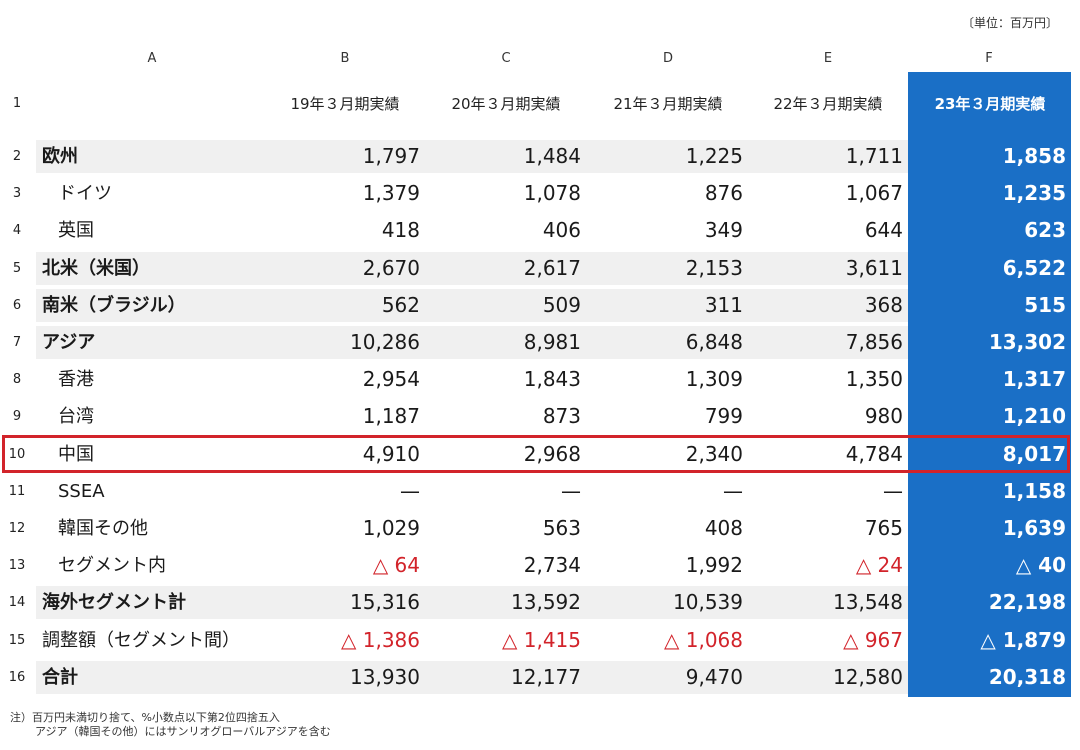  Describe the element at coordinates (76, 380) in the screenshot. I see `region-label: 香港` at that location.